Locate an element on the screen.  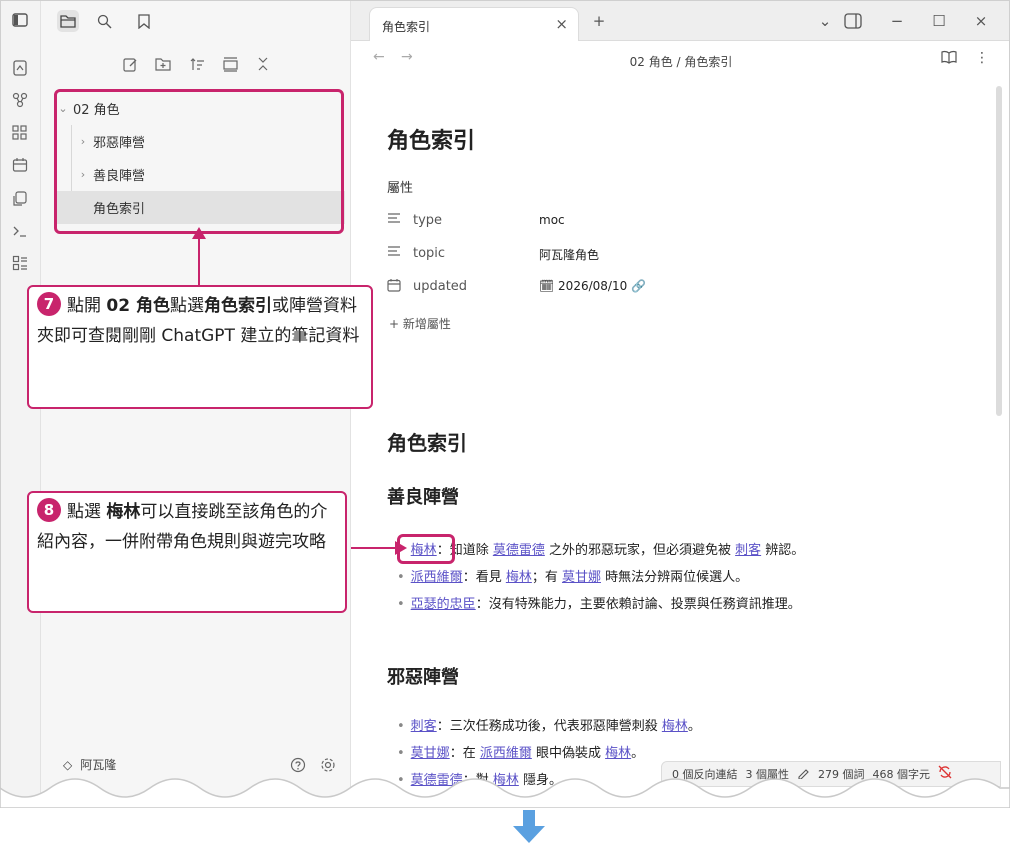
list-item: • 莫甘娜：在 派西維爾 眼中偽裝成 梅林。 is located at coordinates (520, 751).